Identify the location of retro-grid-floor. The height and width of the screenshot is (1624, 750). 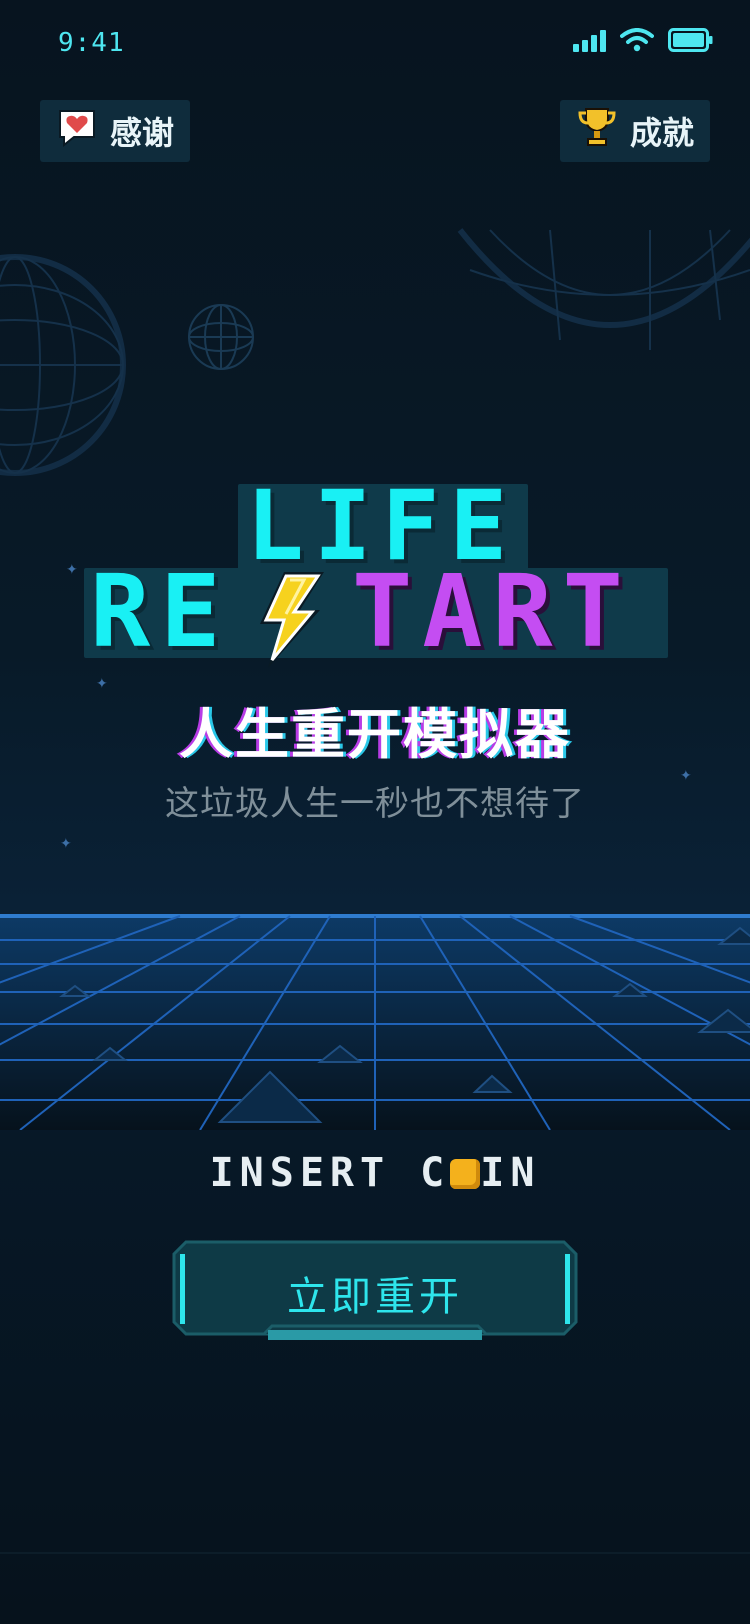
(375, 1022).